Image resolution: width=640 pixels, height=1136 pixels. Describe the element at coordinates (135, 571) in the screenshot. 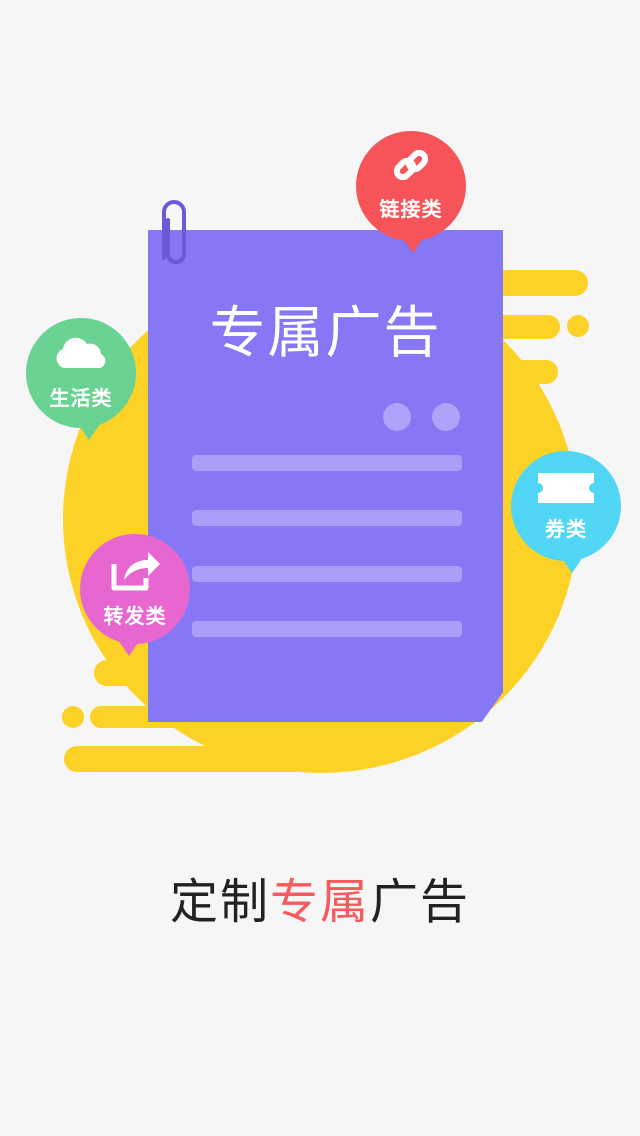

I see `share-icon` at that location.